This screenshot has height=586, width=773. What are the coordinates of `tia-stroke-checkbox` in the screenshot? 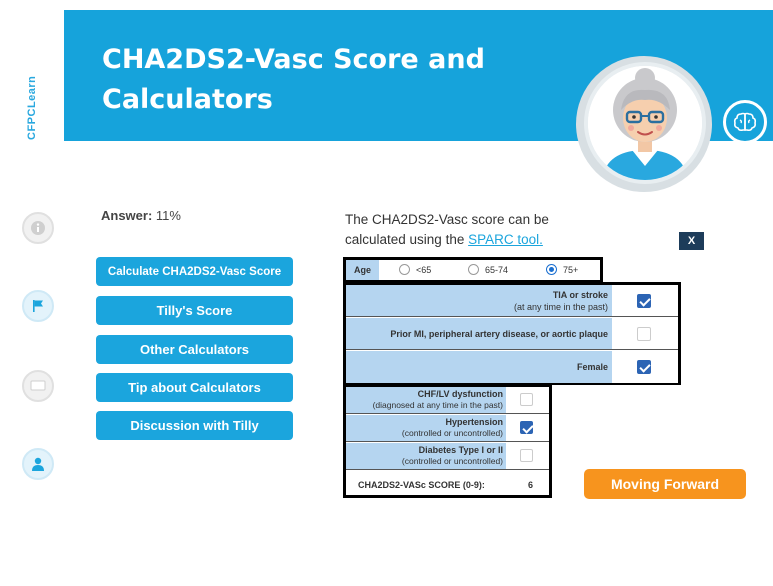 It's located at (644, 301).